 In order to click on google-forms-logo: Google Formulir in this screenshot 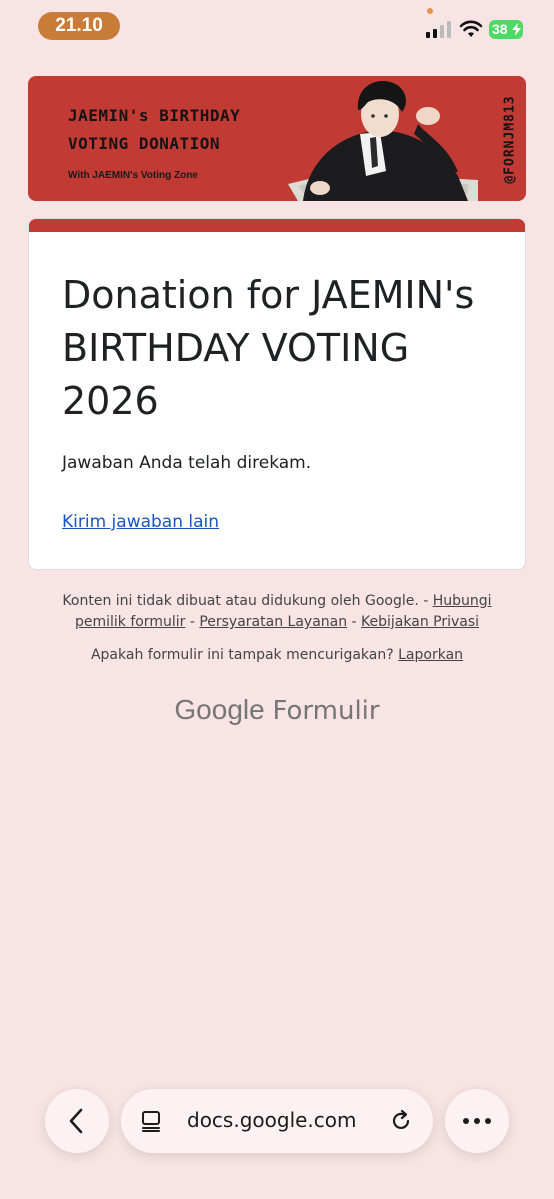, I will do `click(277, 710)`.